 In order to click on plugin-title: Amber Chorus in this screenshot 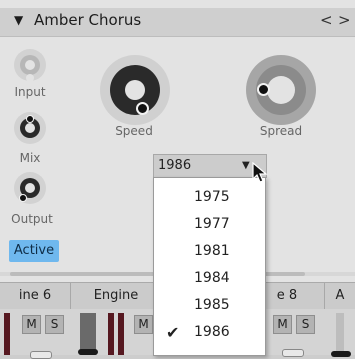, I will do `click(88, 20)`.